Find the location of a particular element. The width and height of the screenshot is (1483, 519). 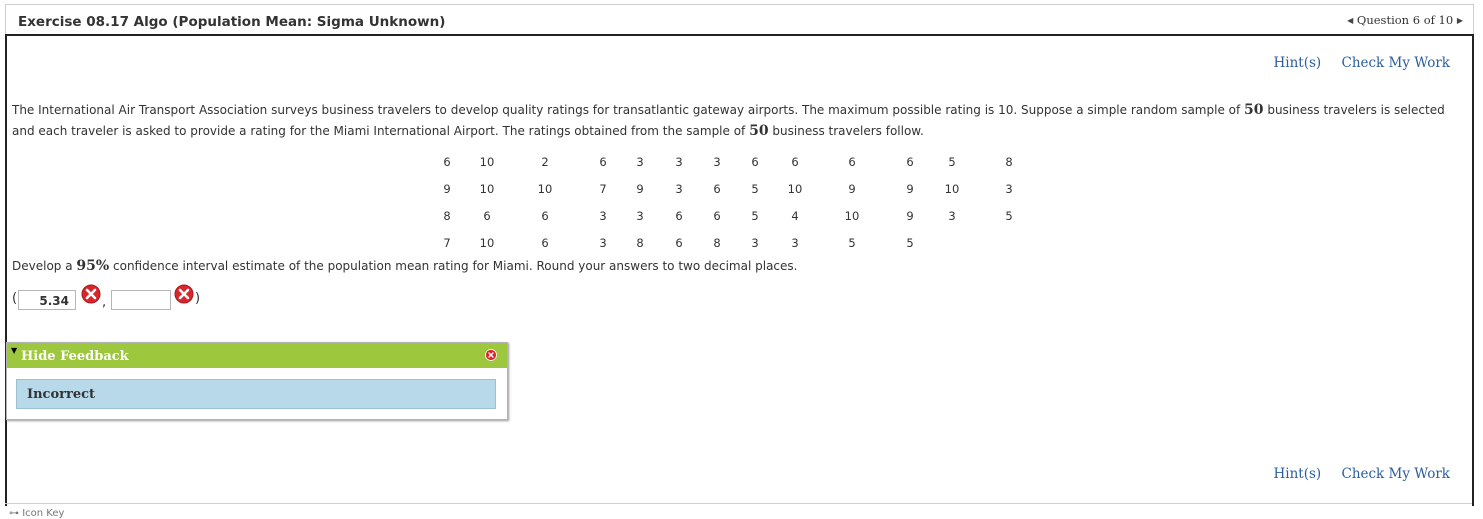

bottom-links: Hint(s) Check My Work is located at coordinates (1362, 474).